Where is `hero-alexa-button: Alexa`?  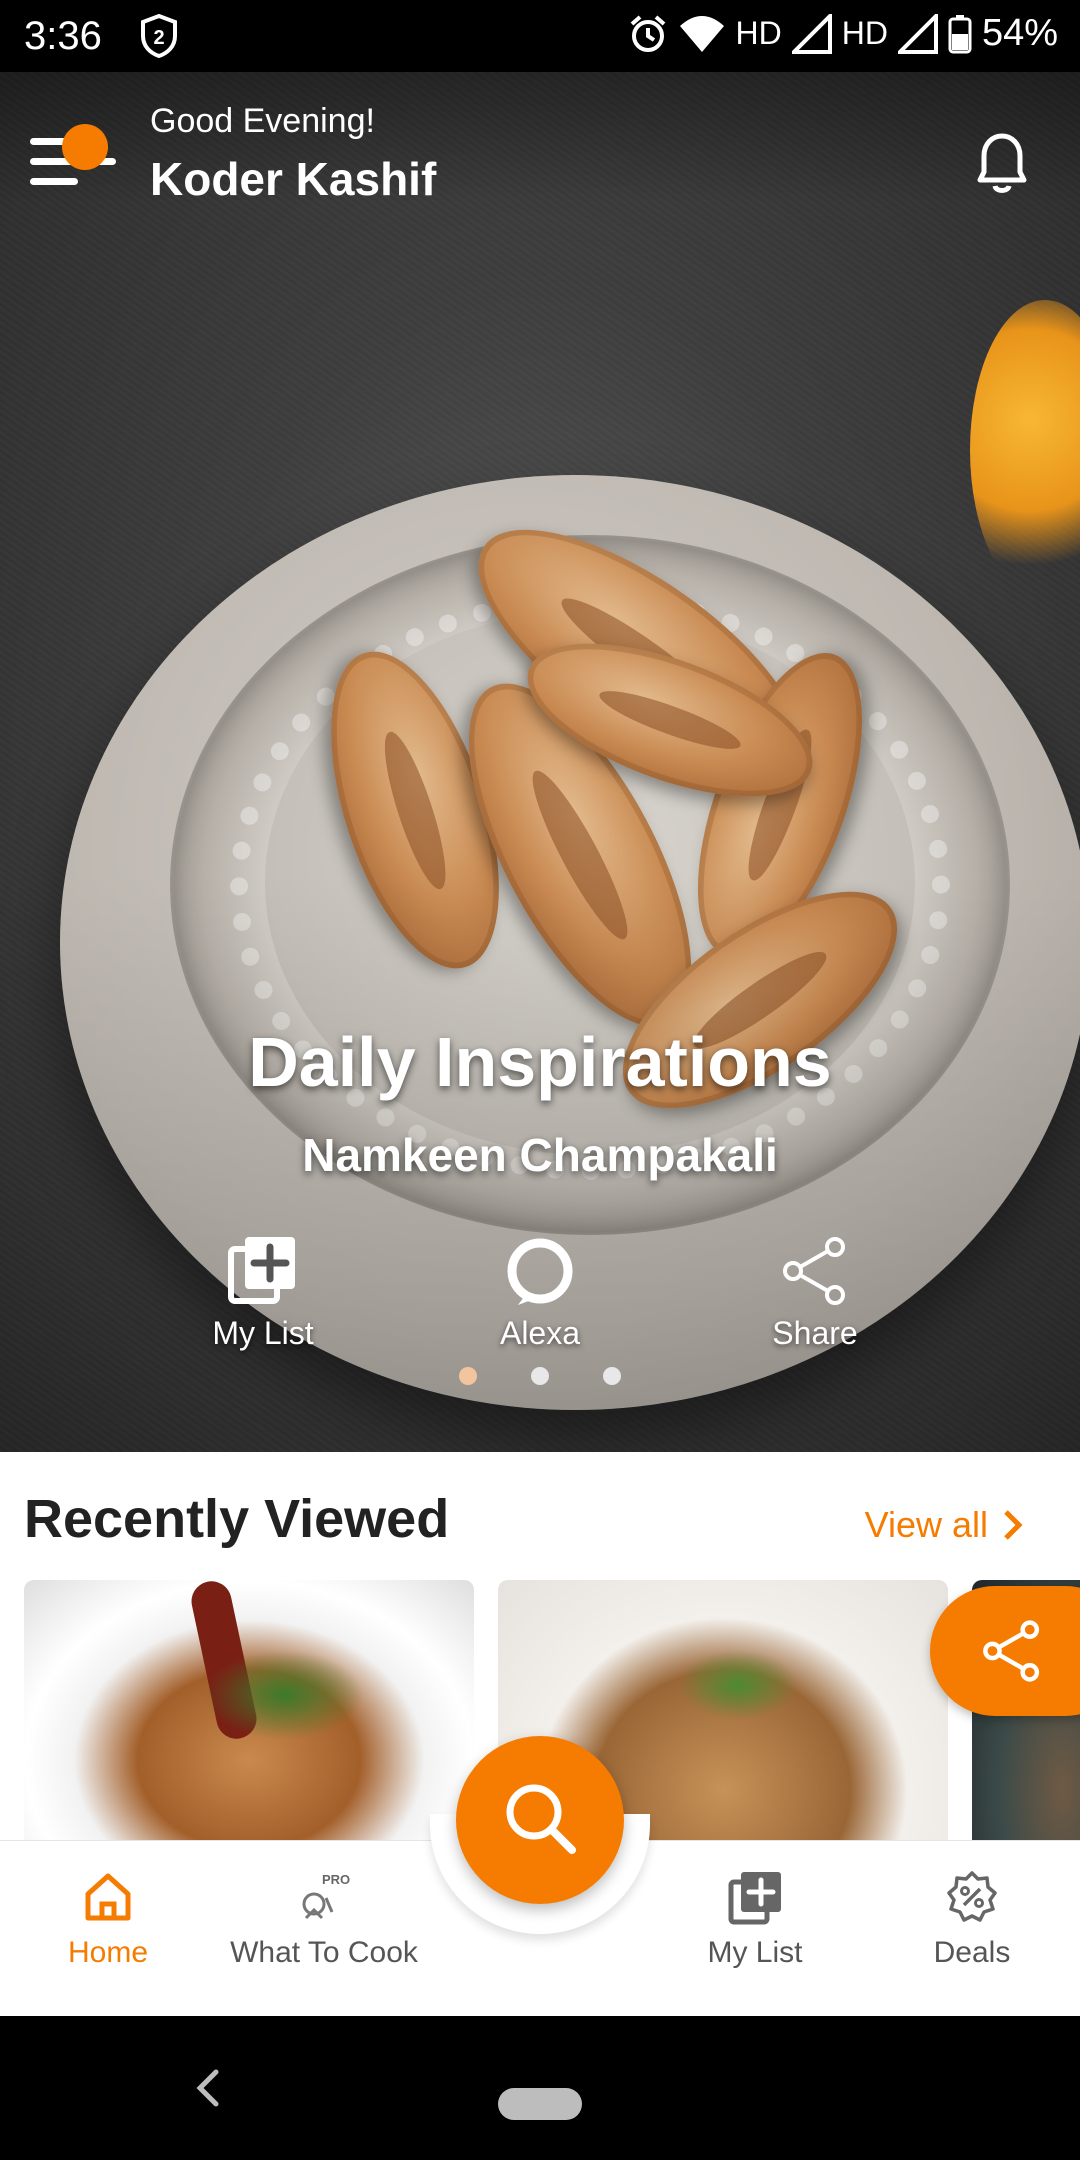
hero-alexa-button: Alexa is located at coordinates (540, 1293).